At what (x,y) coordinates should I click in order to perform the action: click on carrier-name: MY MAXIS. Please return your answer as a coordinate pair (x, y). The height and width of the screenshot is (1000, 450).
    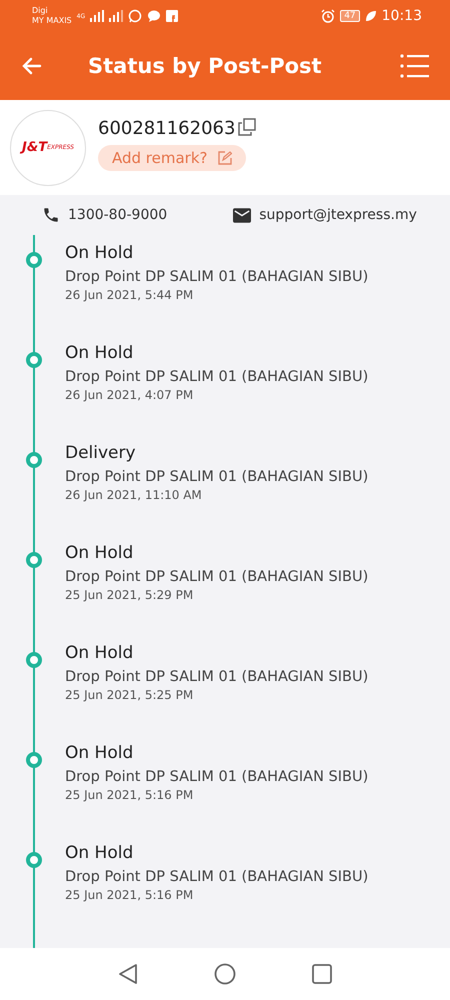
    Looking at the image, I should click on (52, 21).